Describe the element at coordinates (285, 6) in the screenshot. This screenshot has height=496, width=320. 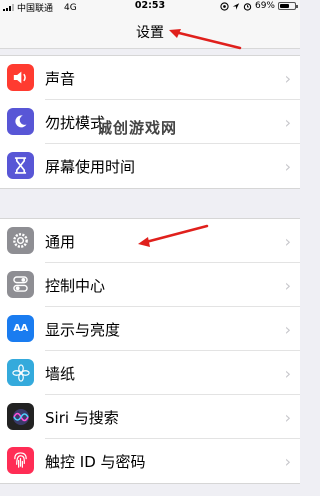
I see `battery-fill` at that location.